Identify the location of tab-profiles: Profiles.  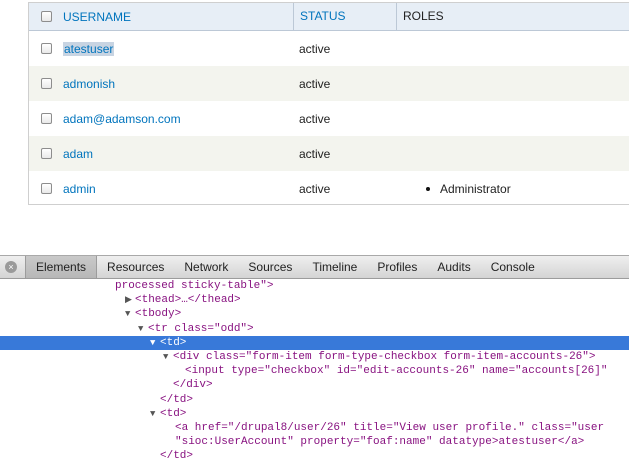
(397, 267).